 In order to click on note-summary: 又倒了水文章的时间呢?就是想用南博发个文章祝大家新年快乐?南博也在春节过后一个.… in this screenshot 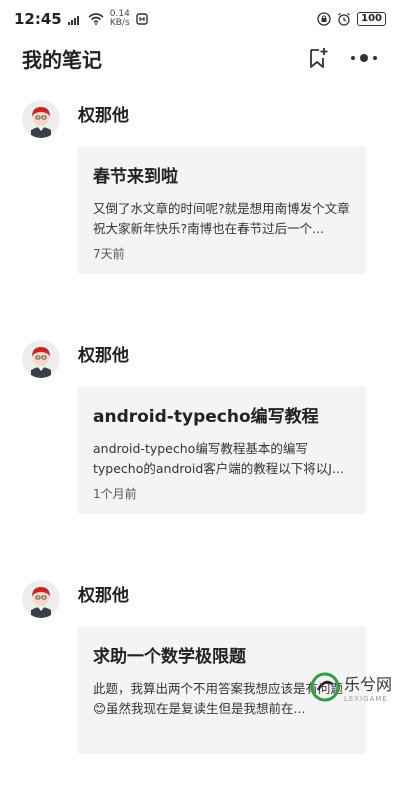, I will do `click(221, 218)`.